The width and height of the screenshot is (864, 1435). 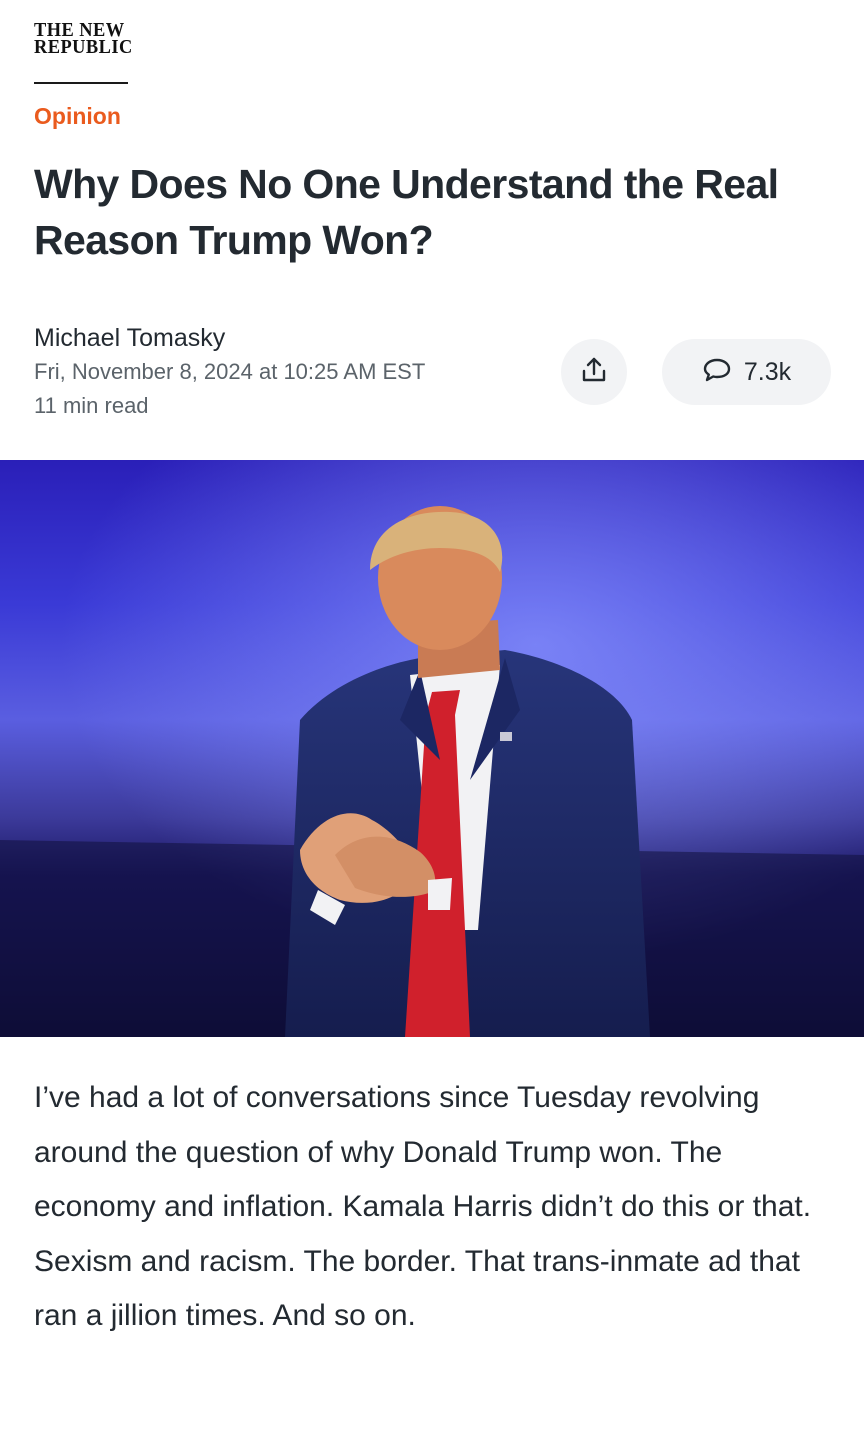 I want to click on publication-logo: THE NEW REPUBLIC, so click(x=83, y=39).